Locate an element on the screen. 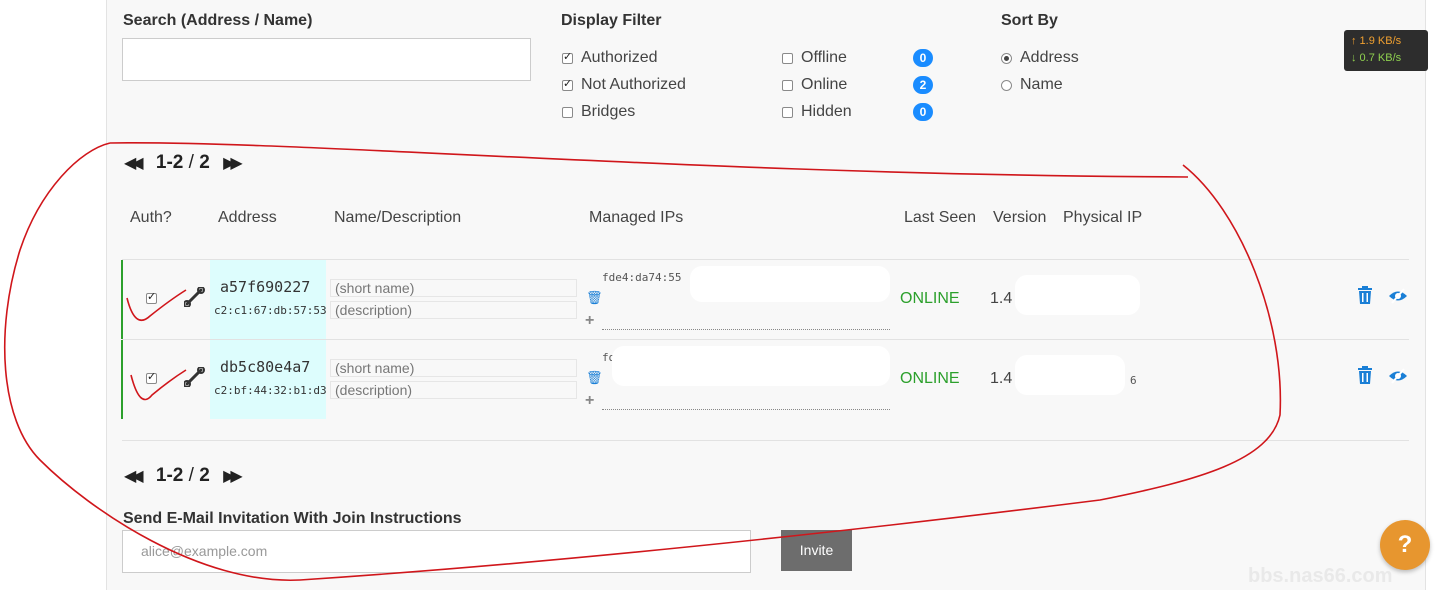 The height and width of the screenshot is (590, 1435). invite-email-input: alice@example.com is located at coordinates (436, 551).